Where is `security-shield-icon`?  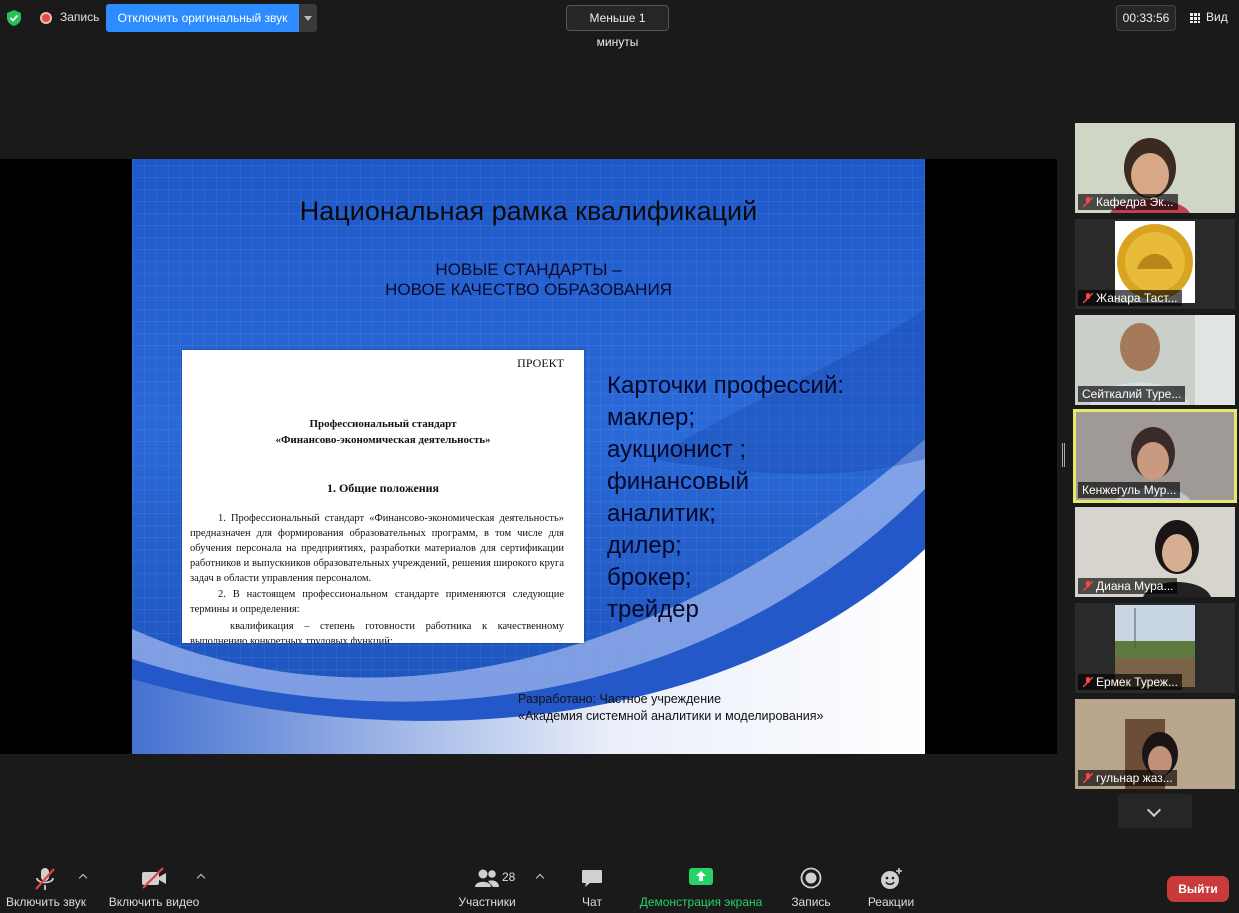
security-shield-icon is located at coordinates (14, 18).